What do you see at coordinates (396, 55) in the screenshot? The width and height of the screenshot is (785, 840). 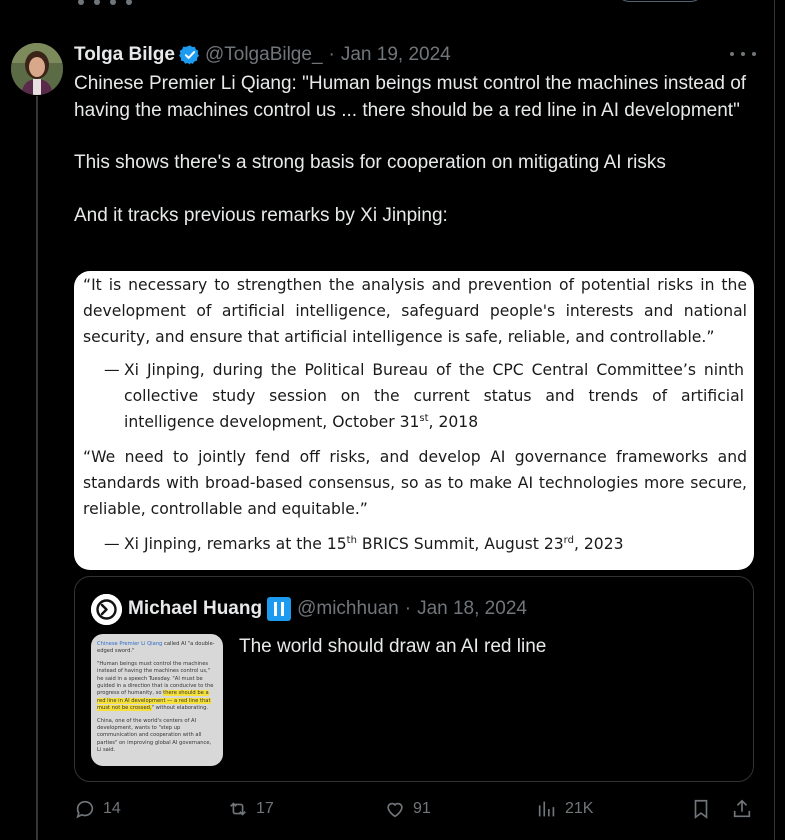 I see `tweet-date: Jan 19, 2024` at bounding box center [396, 55].